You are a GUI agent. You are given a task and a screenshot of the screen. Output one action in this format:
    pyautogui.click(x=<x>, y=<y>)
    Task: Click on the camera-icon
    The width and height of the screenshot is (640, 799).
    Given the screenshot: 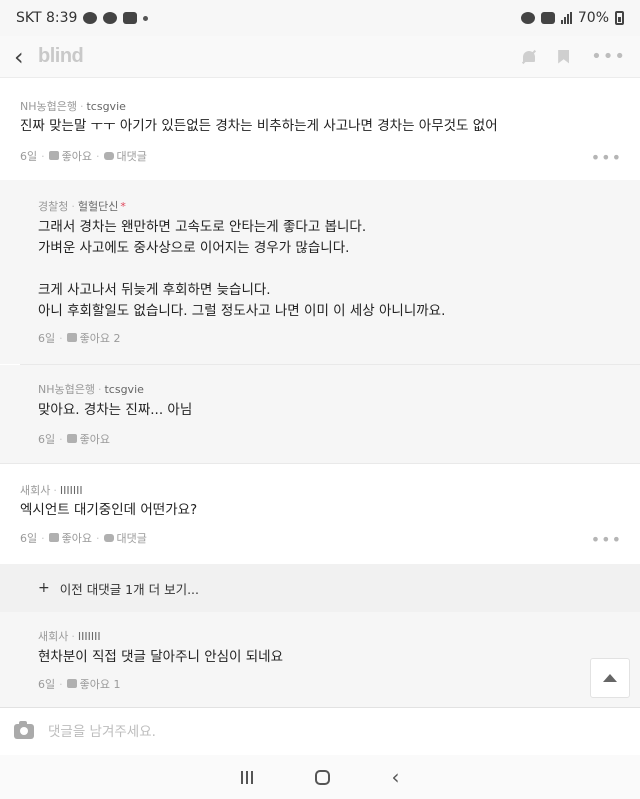 What is the action you would take?
    pyautogui.click(x=24, y=730)
    